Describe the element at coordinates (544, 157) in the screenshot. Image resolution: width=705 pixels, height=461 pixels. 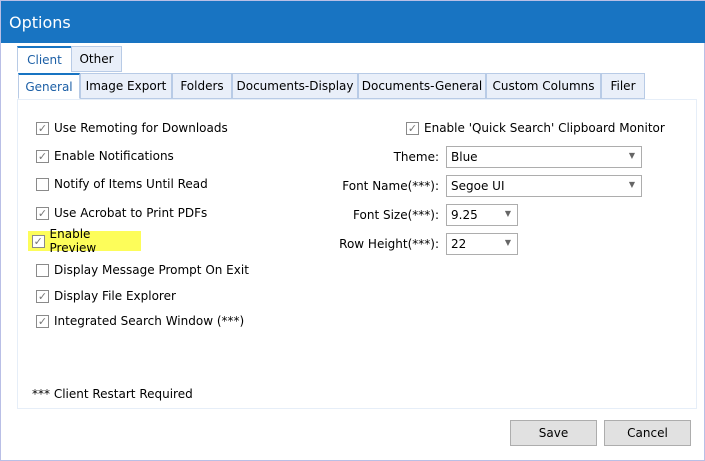
I see `theme-select: Blue ▼` at that location.